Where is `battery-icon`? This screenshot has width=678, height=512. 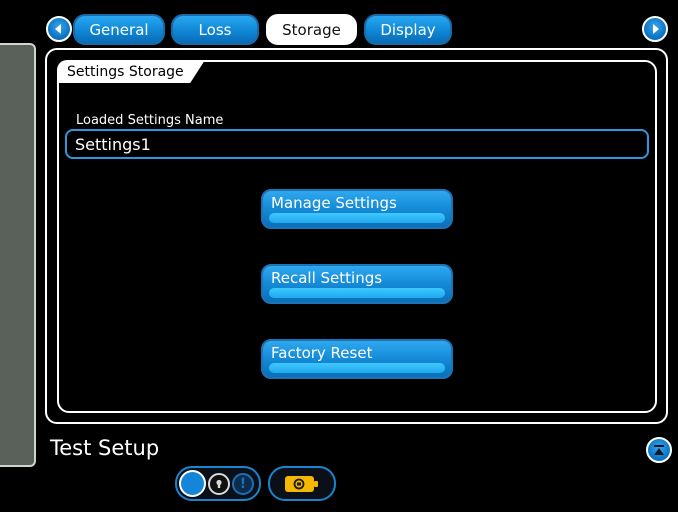
battery-icon is located at coordinates (301, 483).